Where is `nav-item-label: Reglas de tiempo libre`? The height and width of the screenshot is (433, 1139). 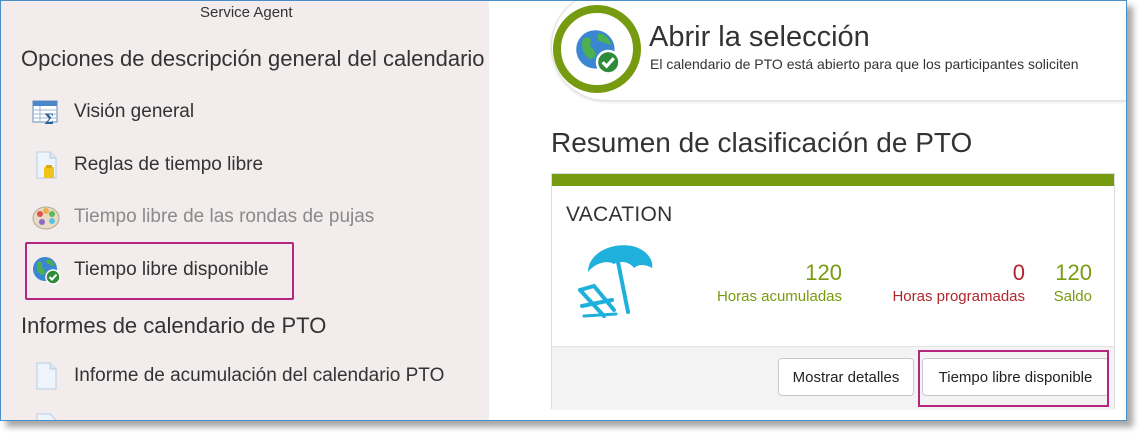
nav-item-label: Reglas de tiempo libre is located at coordinates (169, 164).